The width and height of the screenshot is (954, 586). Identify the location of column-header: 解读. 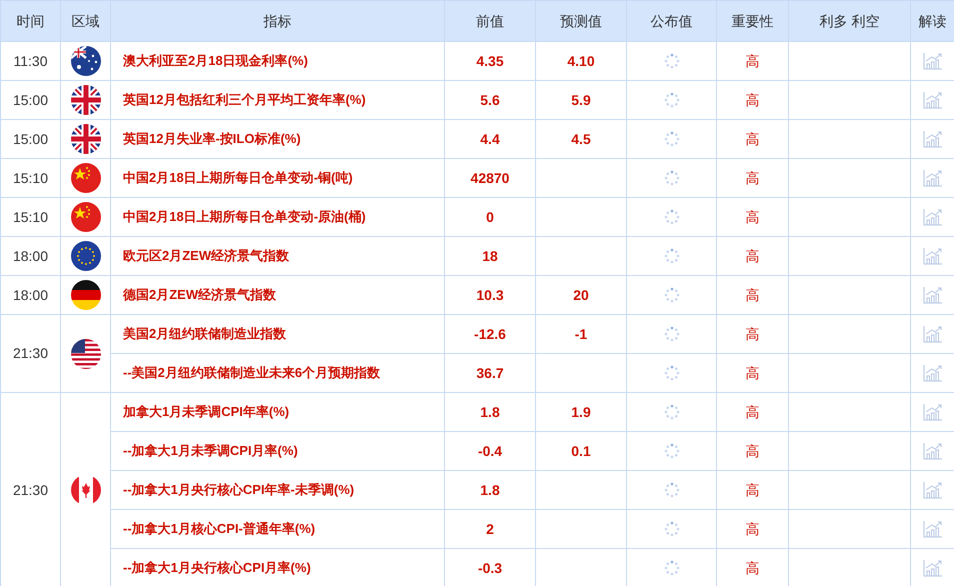
(932, 21).